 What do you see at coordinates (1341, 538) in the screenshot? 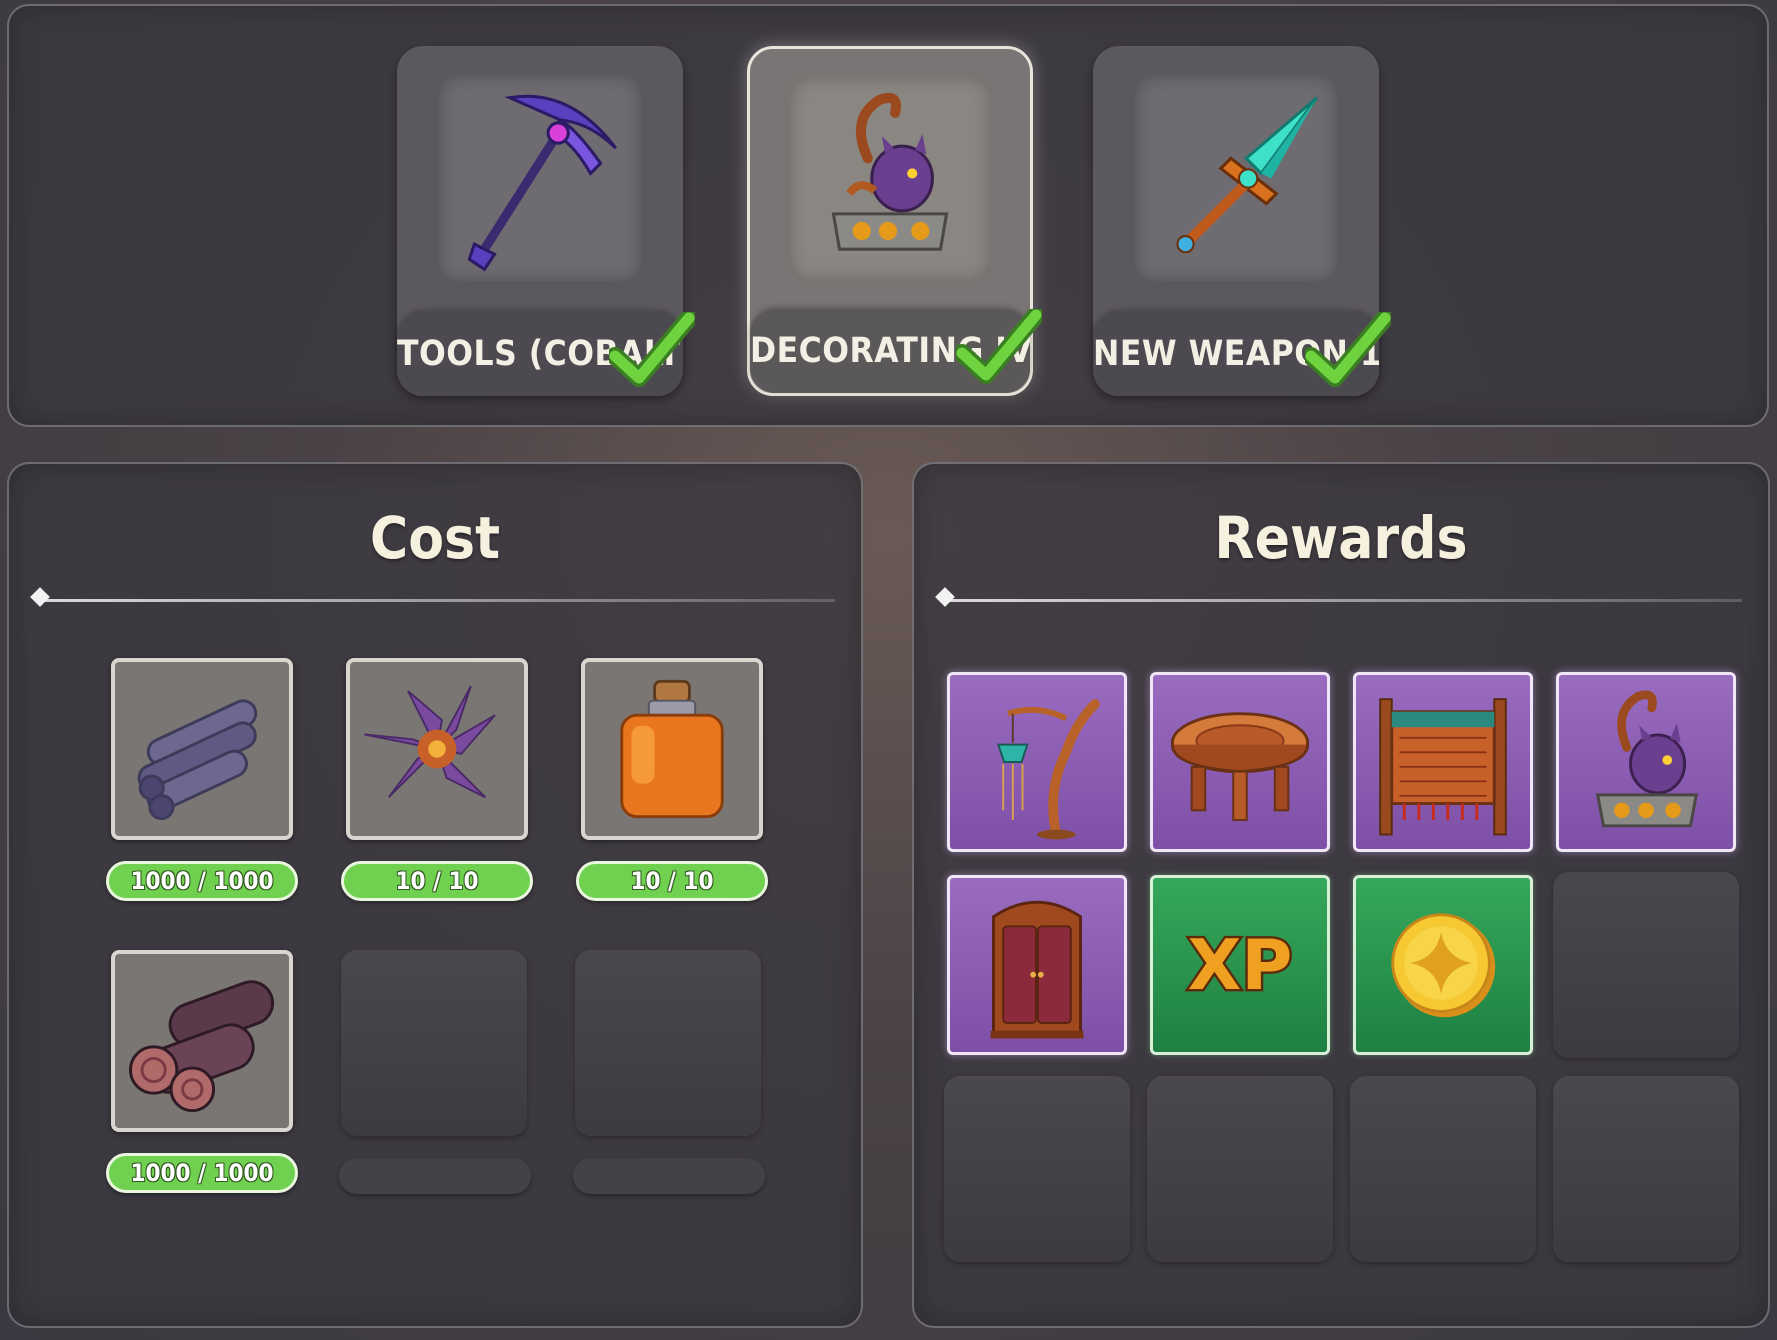
I see `rewards-title: Rewards` at bounding box center [1341, 538].